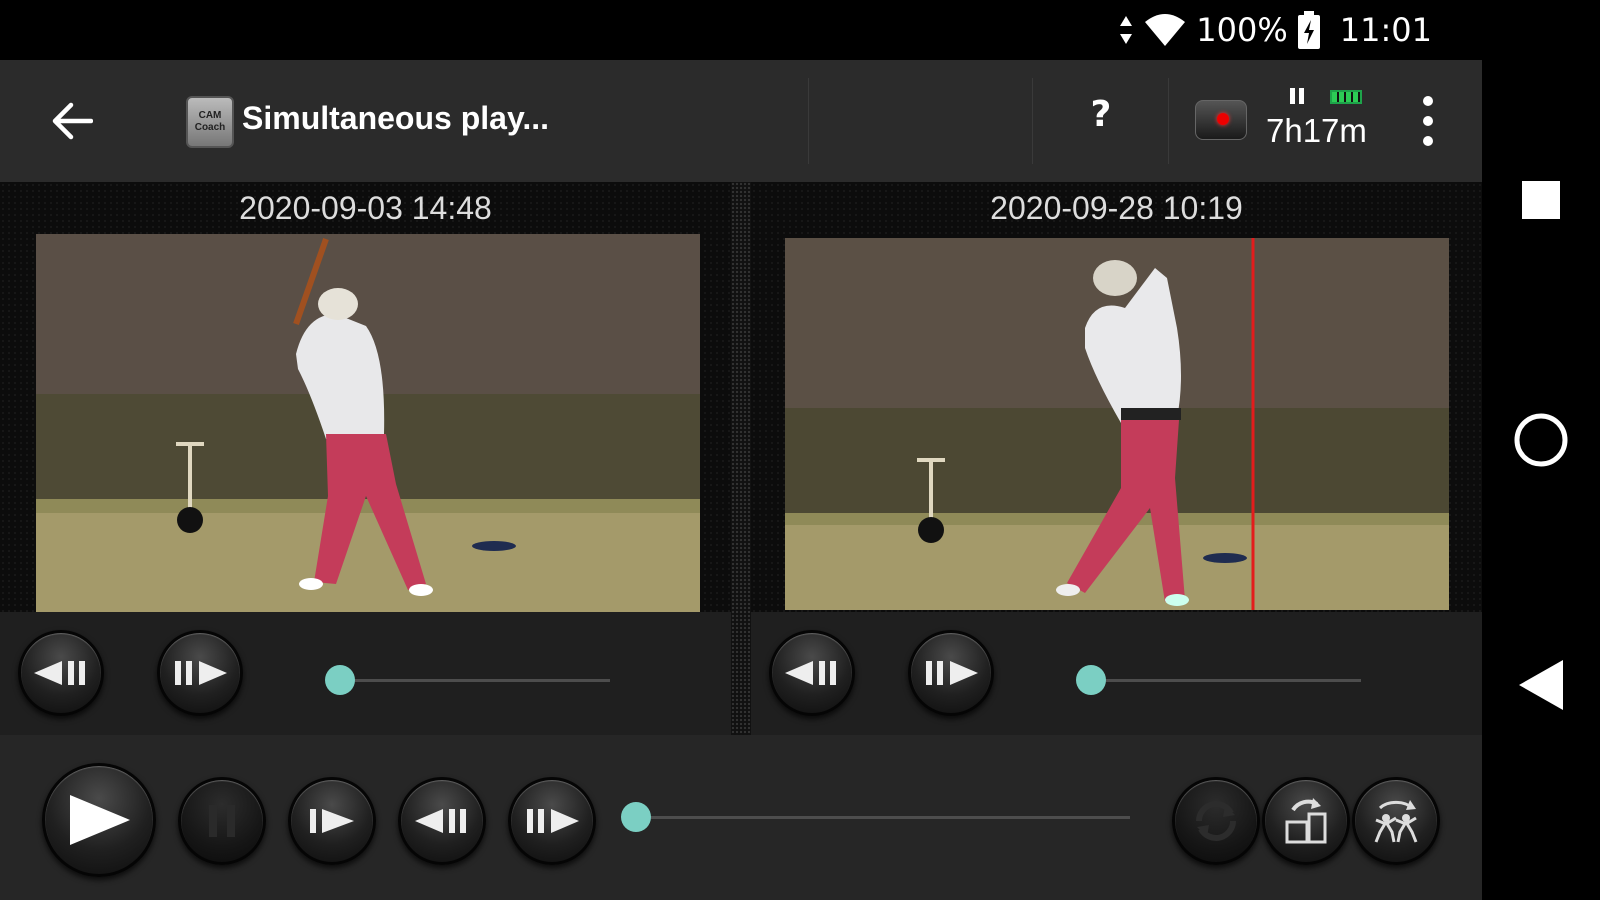 The width and height of the screenshot is (1600, 900). I want to click on recents-button, so click(1541, 200).